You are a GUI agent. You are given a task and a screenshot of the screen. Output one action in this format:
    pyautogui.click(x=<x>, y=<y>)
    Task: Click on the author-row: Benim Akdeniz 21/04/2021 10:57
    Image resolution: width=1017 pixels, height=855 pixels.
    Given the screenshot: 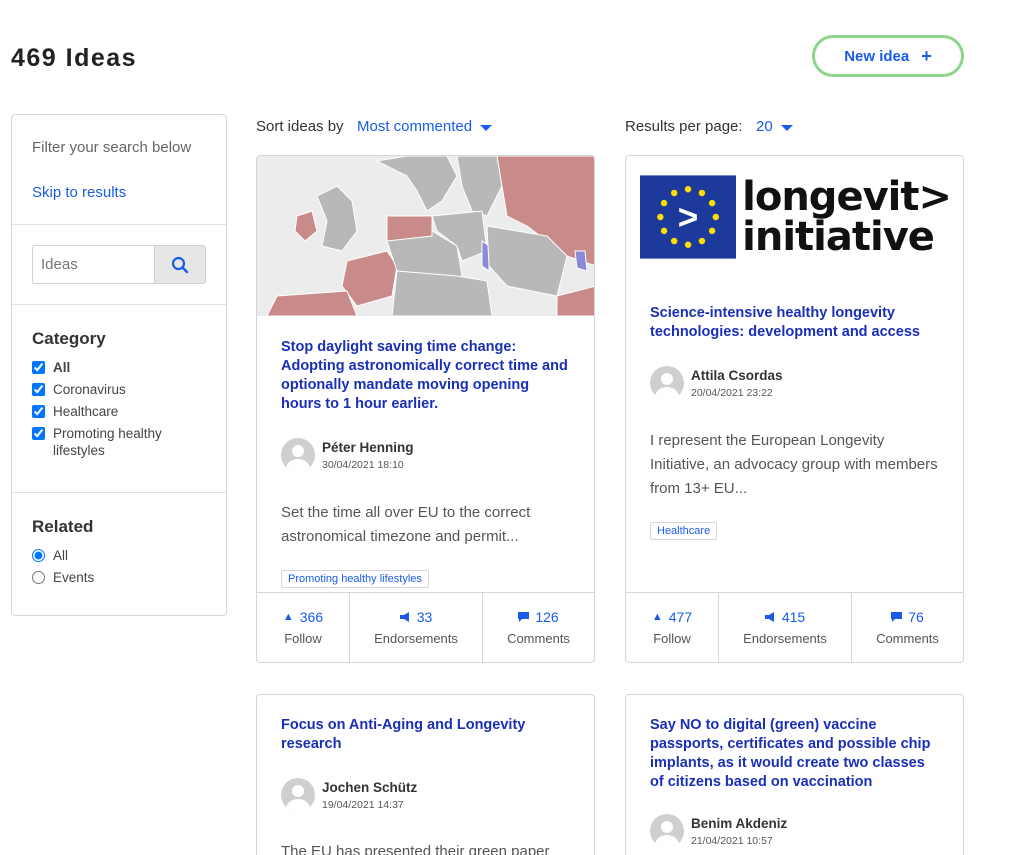 What is the action you would take?
    pyautogui.click(x=794, y=831)
    